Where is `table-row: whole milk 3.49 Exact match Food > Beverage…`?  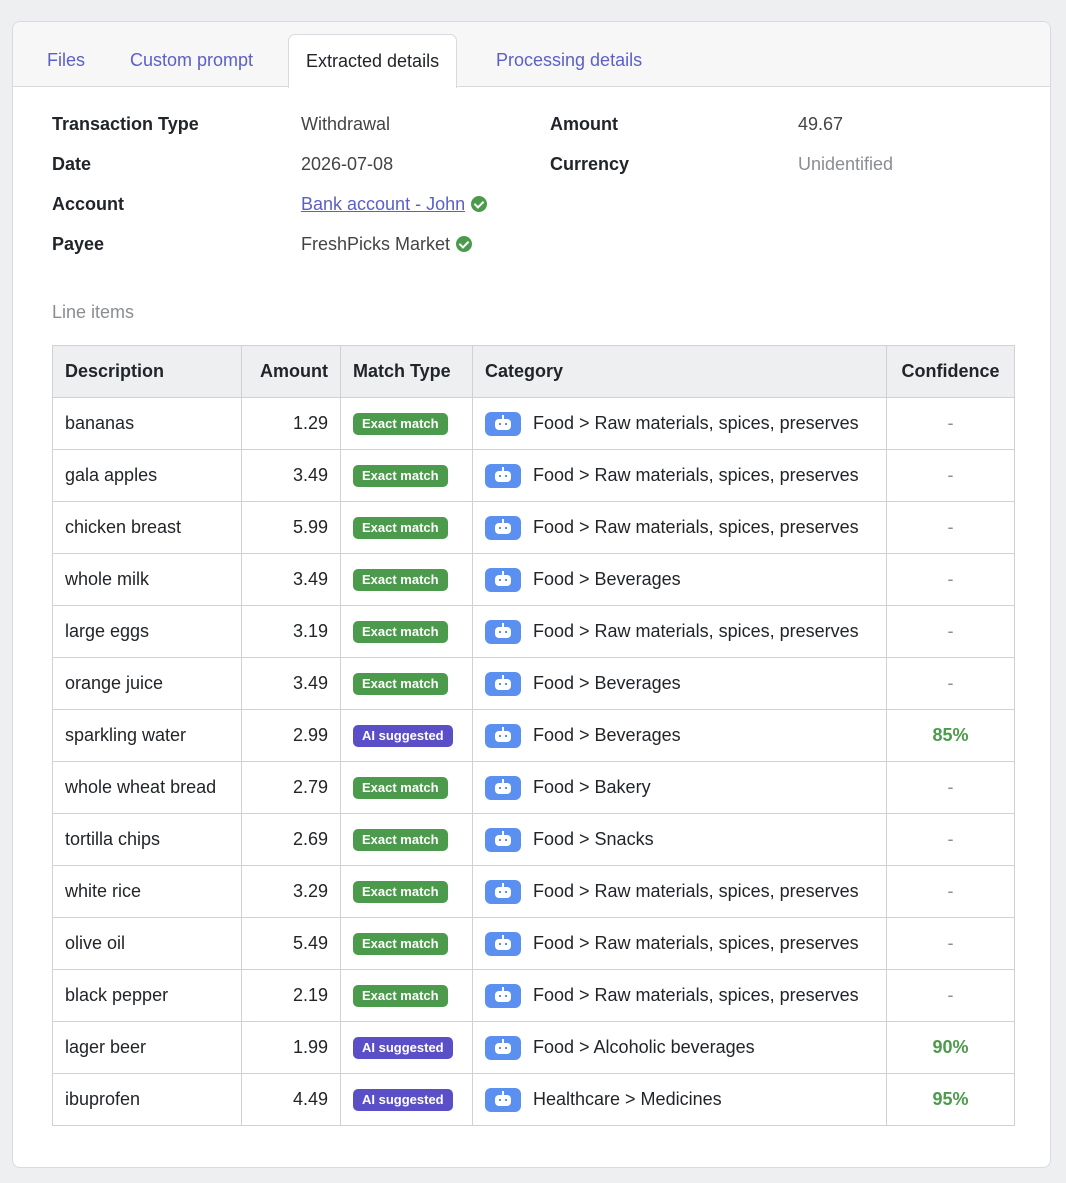
table-row: whole milk 3.49 Exact match Food > Beverage… is located at coordinates (533, 579).